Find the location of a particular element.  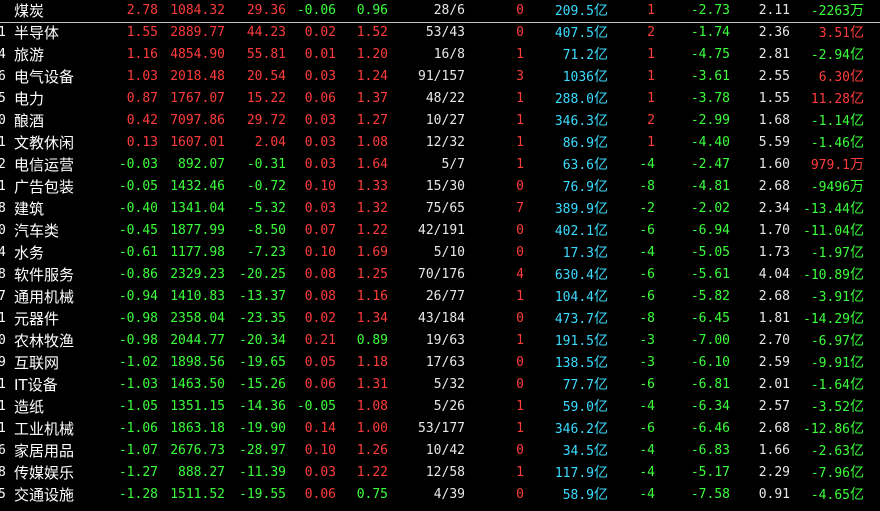

rise-speed: 0.07 is located at coordinates (320, 230).